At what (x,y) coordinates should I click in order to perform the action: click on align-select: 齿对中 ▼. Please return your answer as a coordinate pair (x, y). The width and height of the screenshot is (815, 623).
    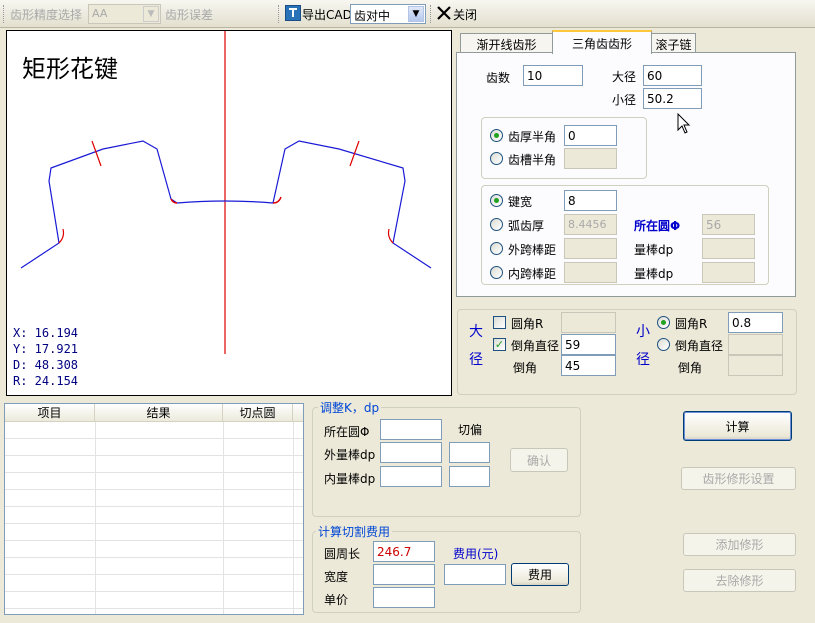
    Looking at the image, I should click on (388, 14).